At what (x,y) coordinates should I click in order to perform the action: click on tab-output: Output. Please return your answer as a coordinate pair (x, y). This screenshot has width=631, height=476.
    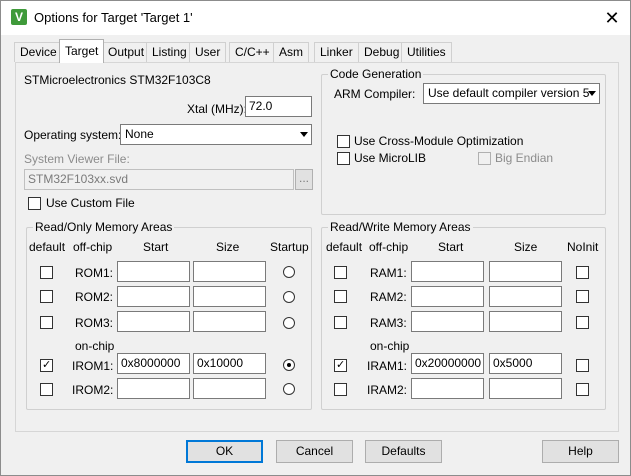
    Looking at the image, I should click on (126, 52).